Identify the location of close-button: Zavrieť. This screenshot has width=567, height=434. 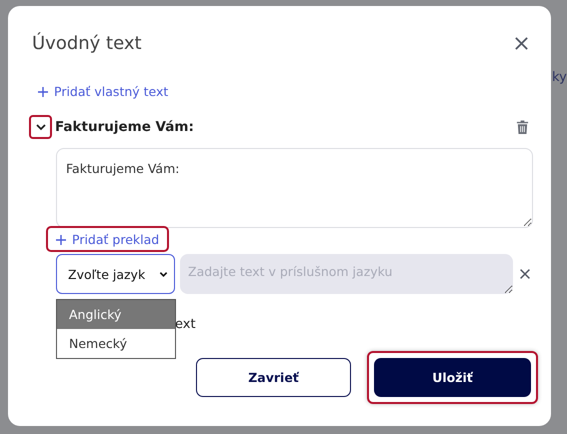
(273, 377).